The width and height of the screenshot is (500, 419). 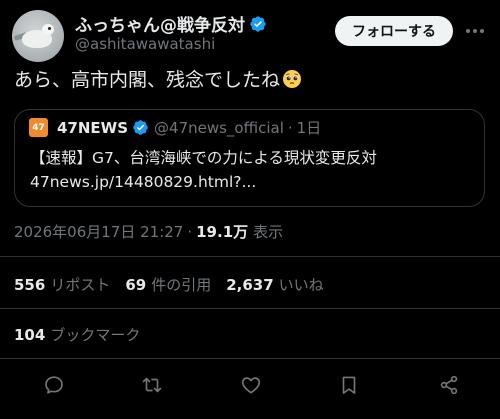 What do you see at coordinates (30, 334) in the screenshot?
I see `bookmarks-count: 104` at bounding box center [30, 334].